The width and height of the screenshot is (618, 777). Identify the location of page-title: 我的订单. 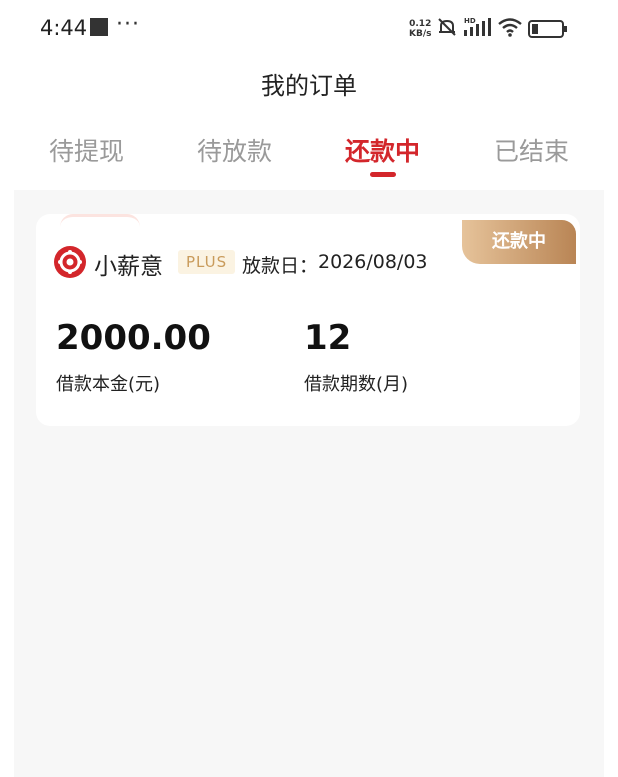
(309, 86).